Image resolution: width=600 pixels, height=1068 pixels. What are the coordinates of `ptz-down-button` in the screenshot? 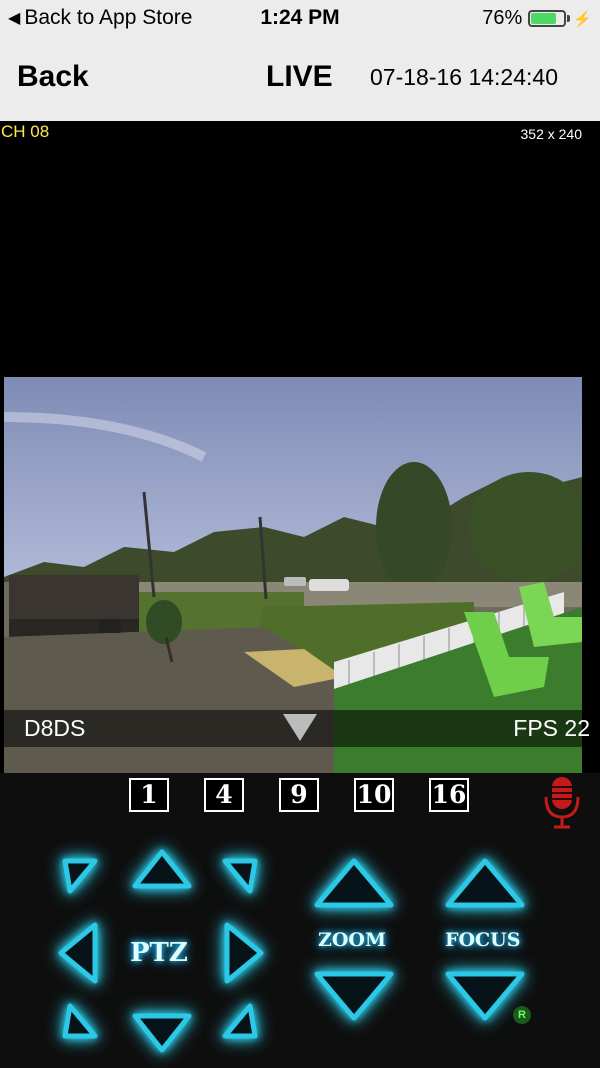 It's located at (162, 1033).